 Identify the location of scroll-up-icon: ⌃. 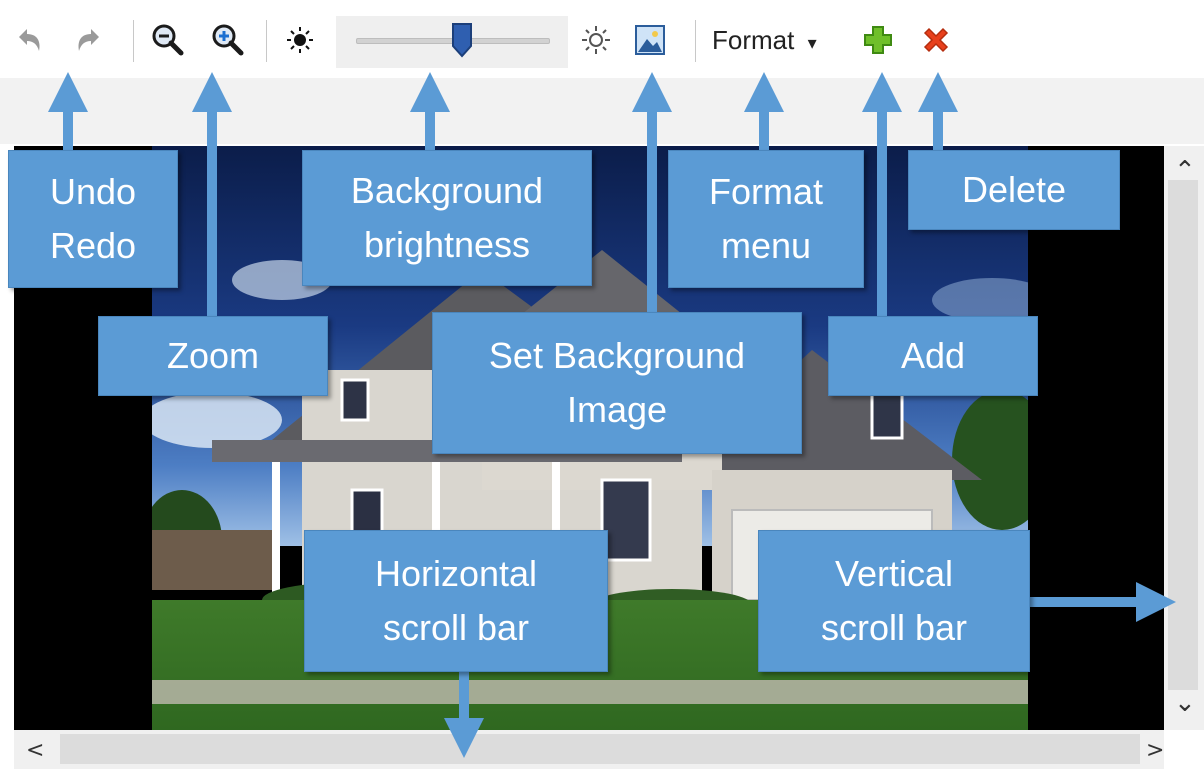
(1185, 171).